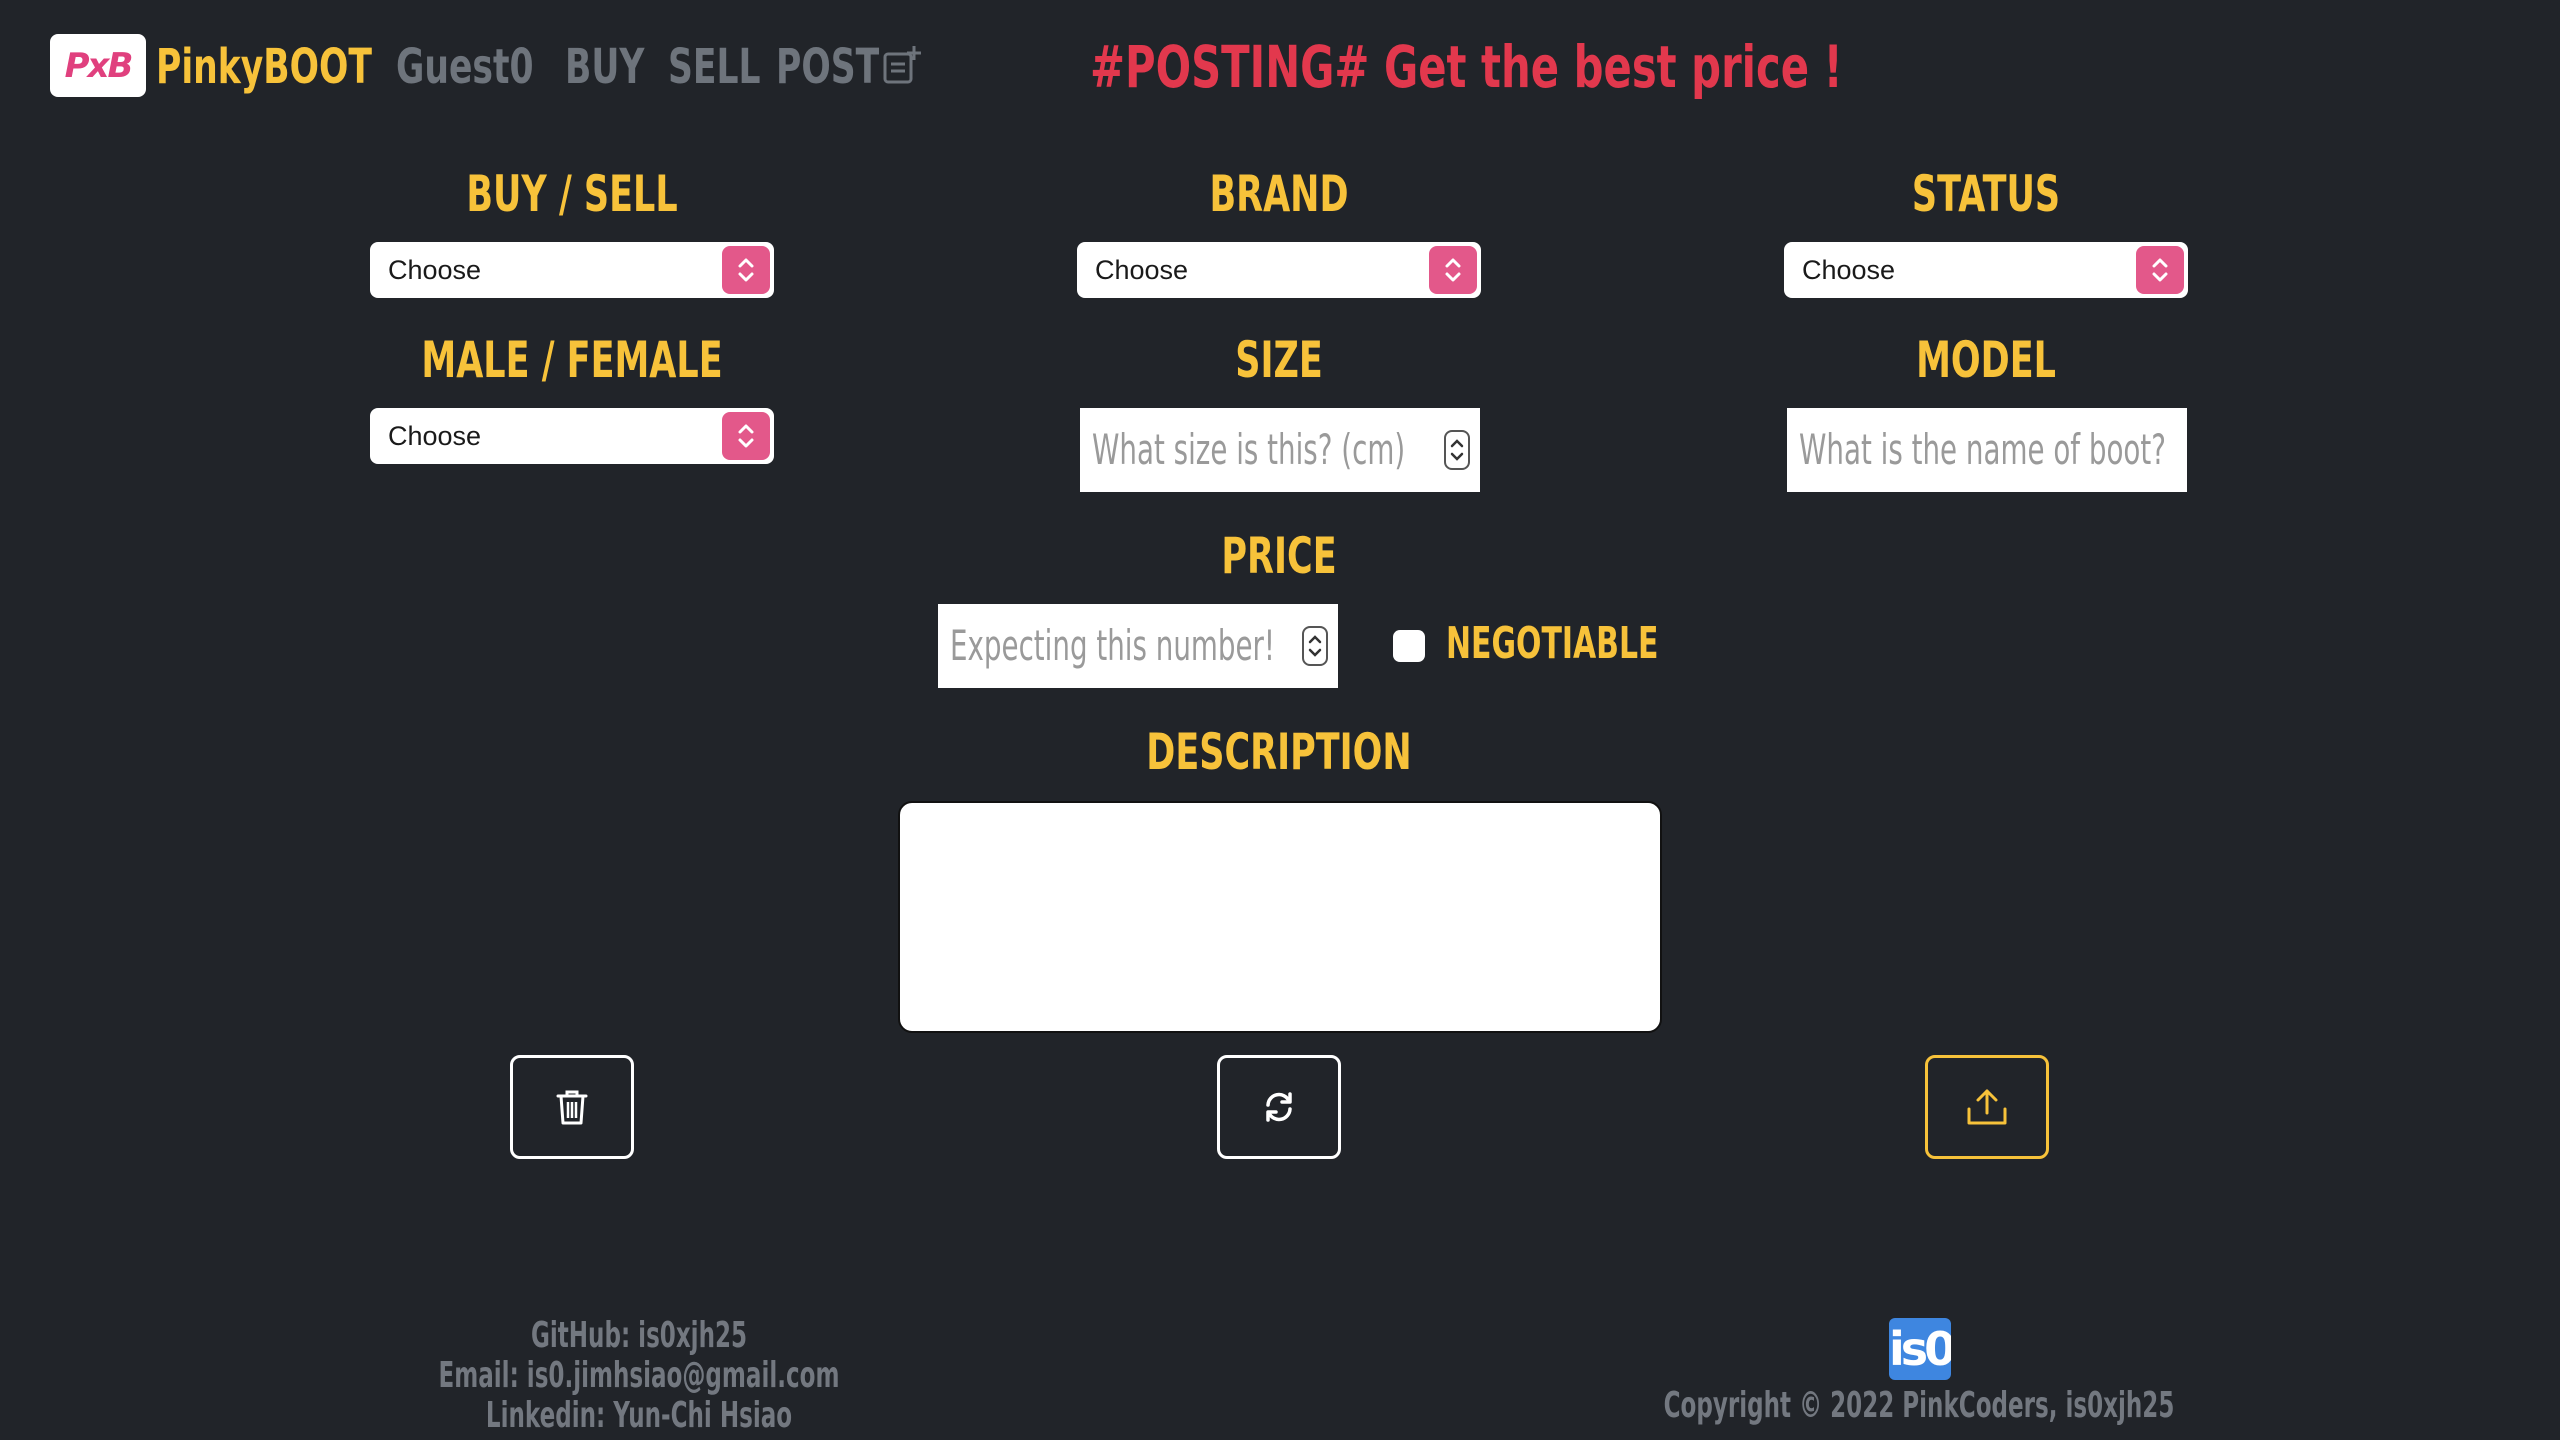 Image resolution: width=2560 pixels, height=1440 pixels. What do you see at coordinates (1279, 270) in the screenshot?
I see `brand-select: Choose` at bounding box center [1279, 270].